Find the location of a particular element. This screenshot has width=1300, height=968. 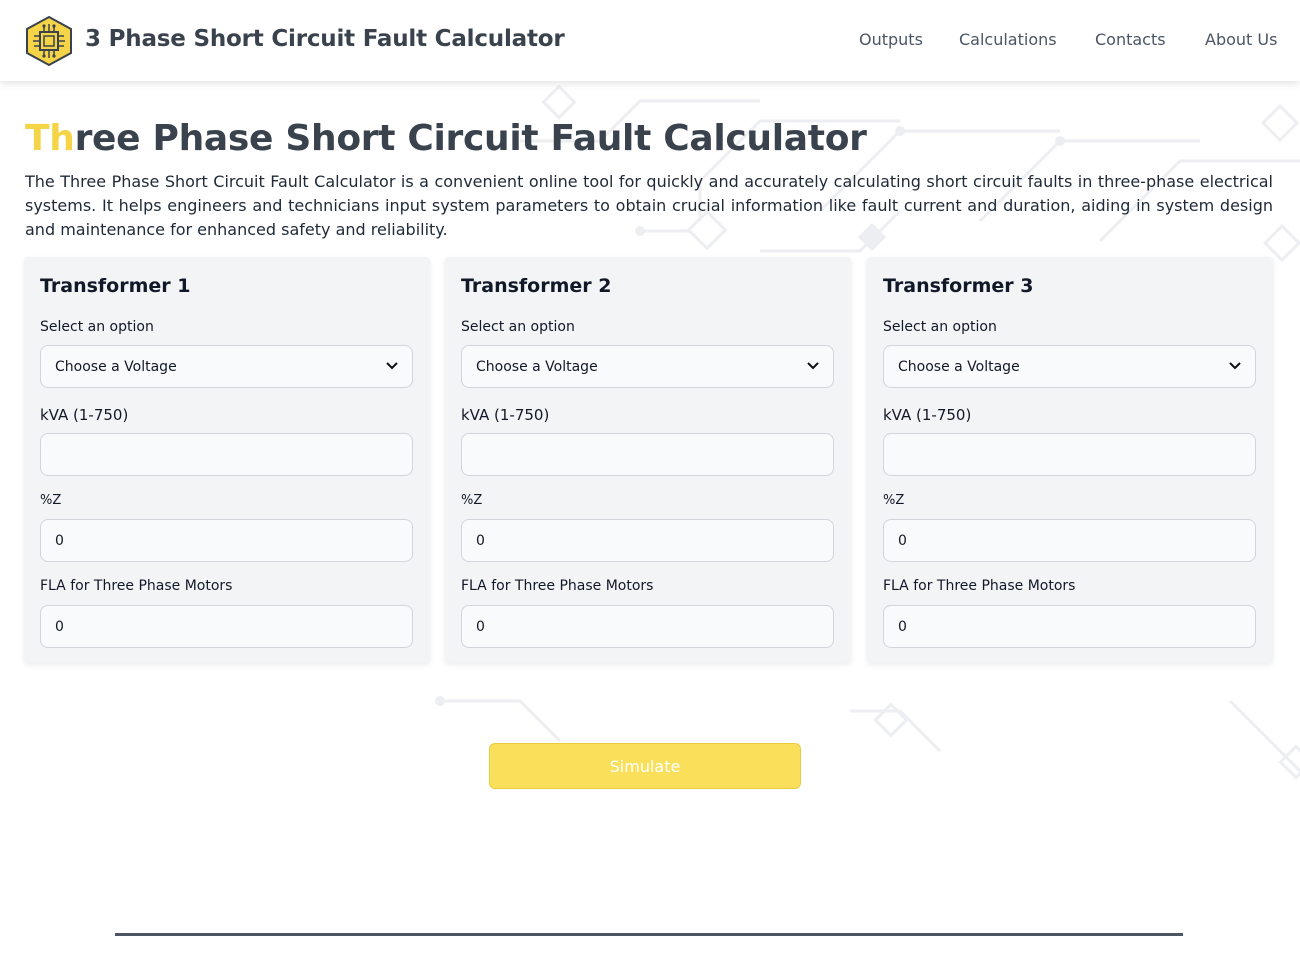

footer-divider is located at coordinates (649, 934).